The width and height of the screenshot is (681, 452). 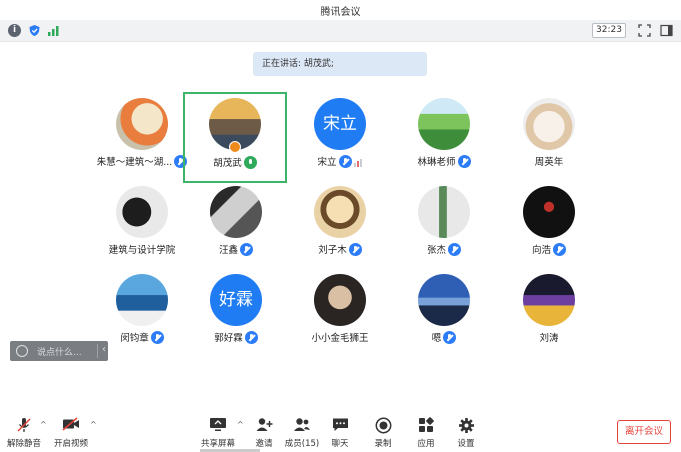 What do you see at coordinates (228, 338) in the screenshot?
I see `participant-name: 郭好霖` at bounding box center [228, 338].